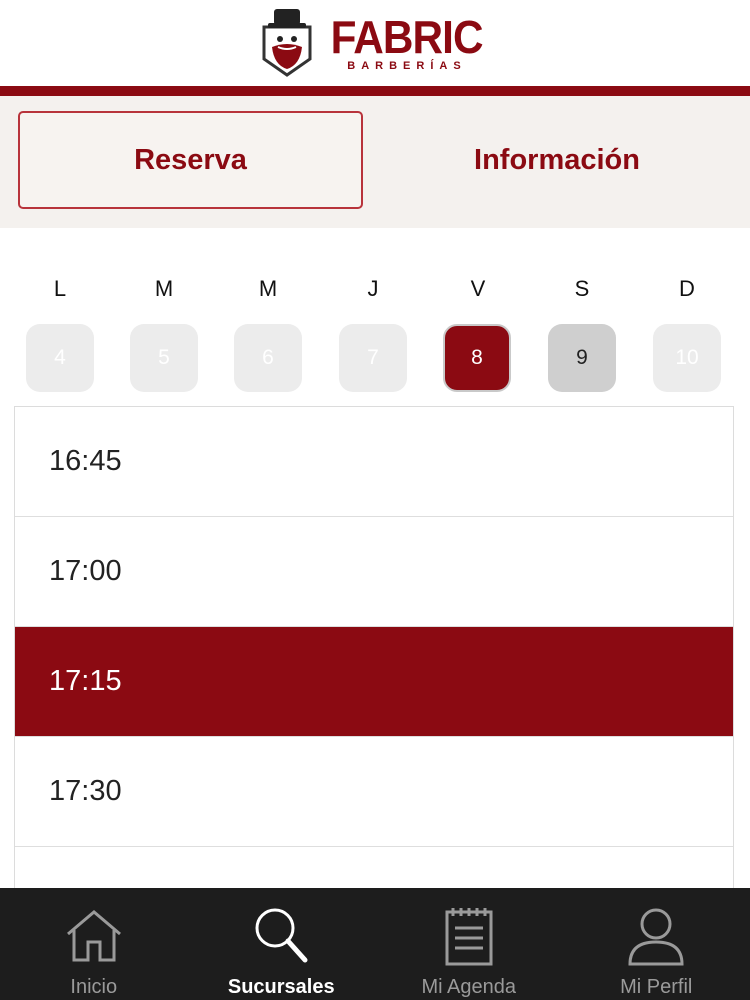 This screenshot has height=1000, width=750. Describe the element at coordinates (373, 358) in the screenshot. I see `day-button-7: 7` at that location.